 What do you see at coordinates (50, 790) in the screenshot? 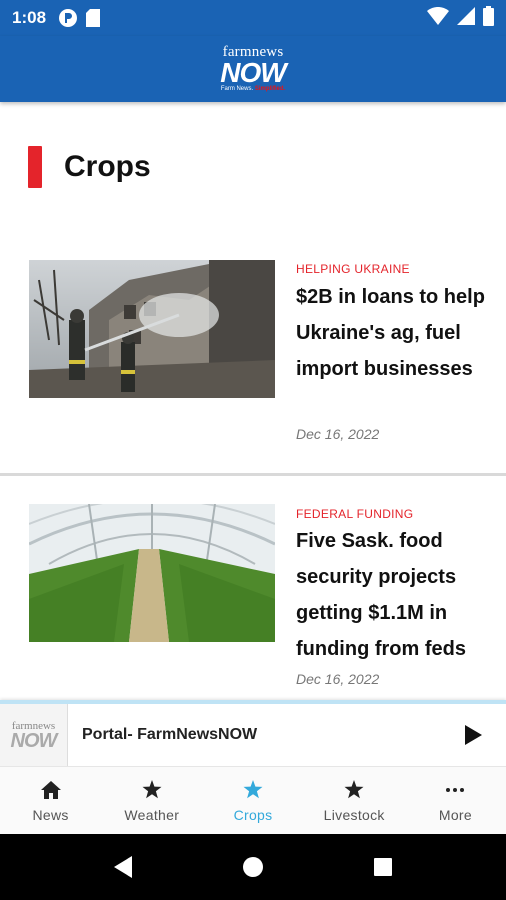
I see `home-icon` at bounding box center [50, 790].